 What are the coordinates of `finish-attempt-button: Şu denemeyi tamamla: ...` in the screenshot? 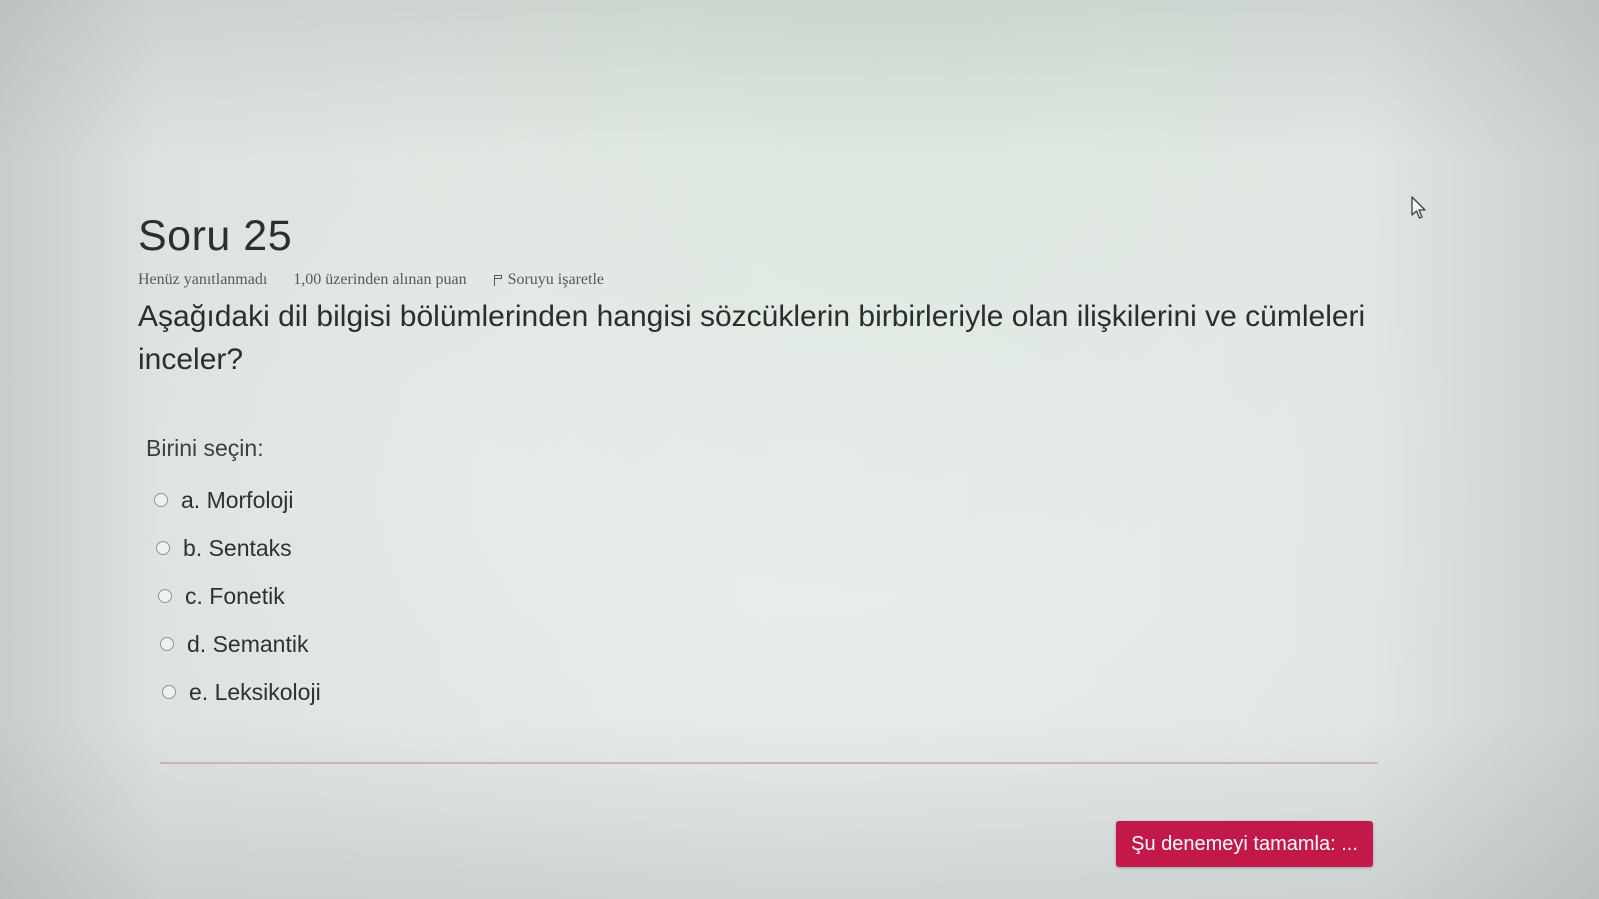 It's located at (1244, 844).